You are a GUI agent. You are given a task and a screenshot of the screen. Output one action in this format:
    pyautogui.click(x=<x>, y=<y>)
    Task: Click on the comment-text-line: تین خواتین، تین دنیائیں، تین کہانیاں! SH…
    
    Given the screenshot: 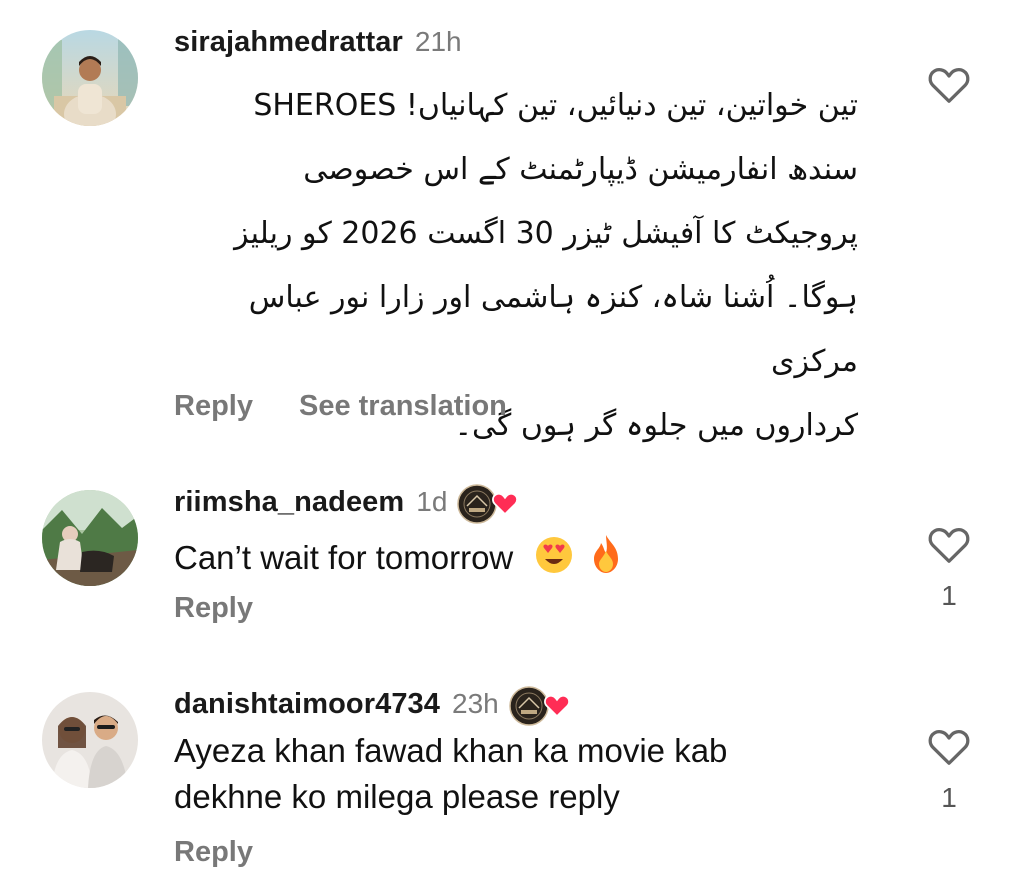 What is the action you would take?
    pyautogui.click(x=555, y=105)
    